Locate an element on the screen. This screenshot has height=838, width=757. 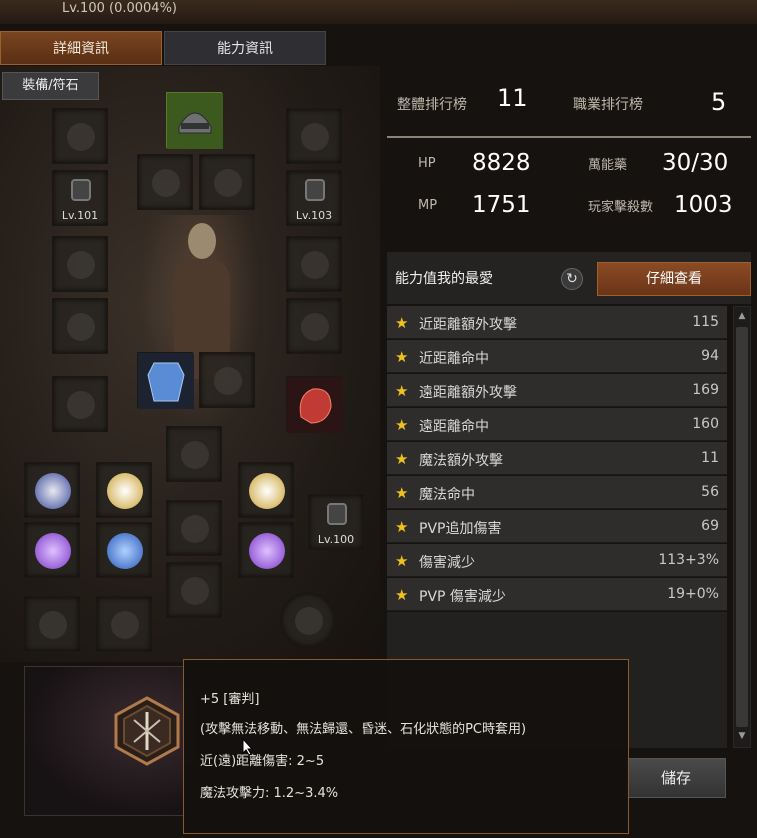
wing-icon is located at coordinates (166, 183).